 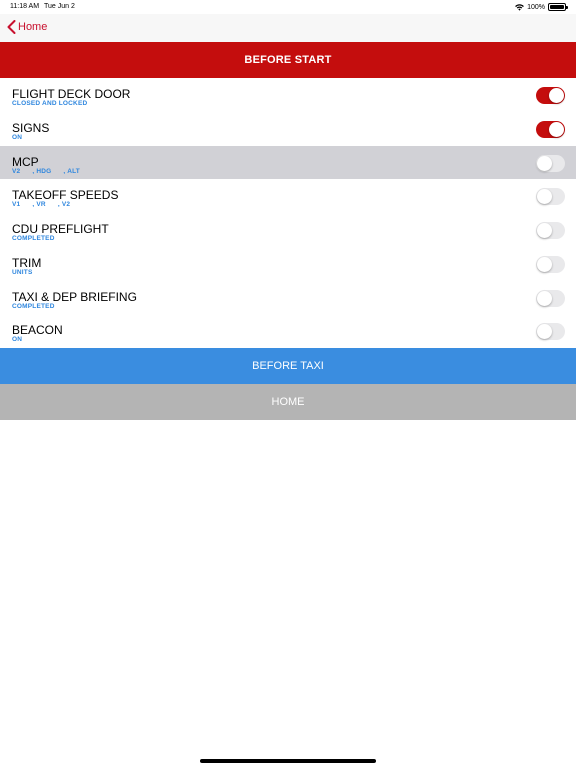 I want to click on checklist-row: BEACON ON, so click(x=288, y=331).